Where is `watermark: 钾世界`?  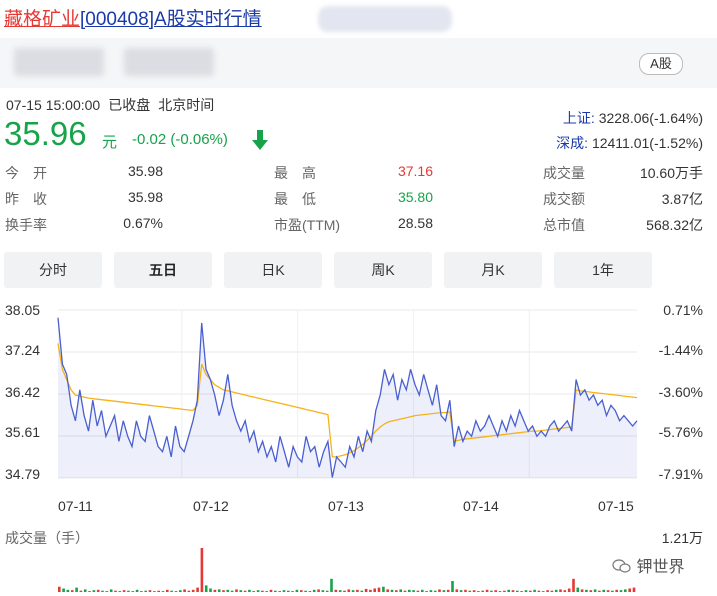 watermark: 钾世界 is located at coordinates (648, 565).